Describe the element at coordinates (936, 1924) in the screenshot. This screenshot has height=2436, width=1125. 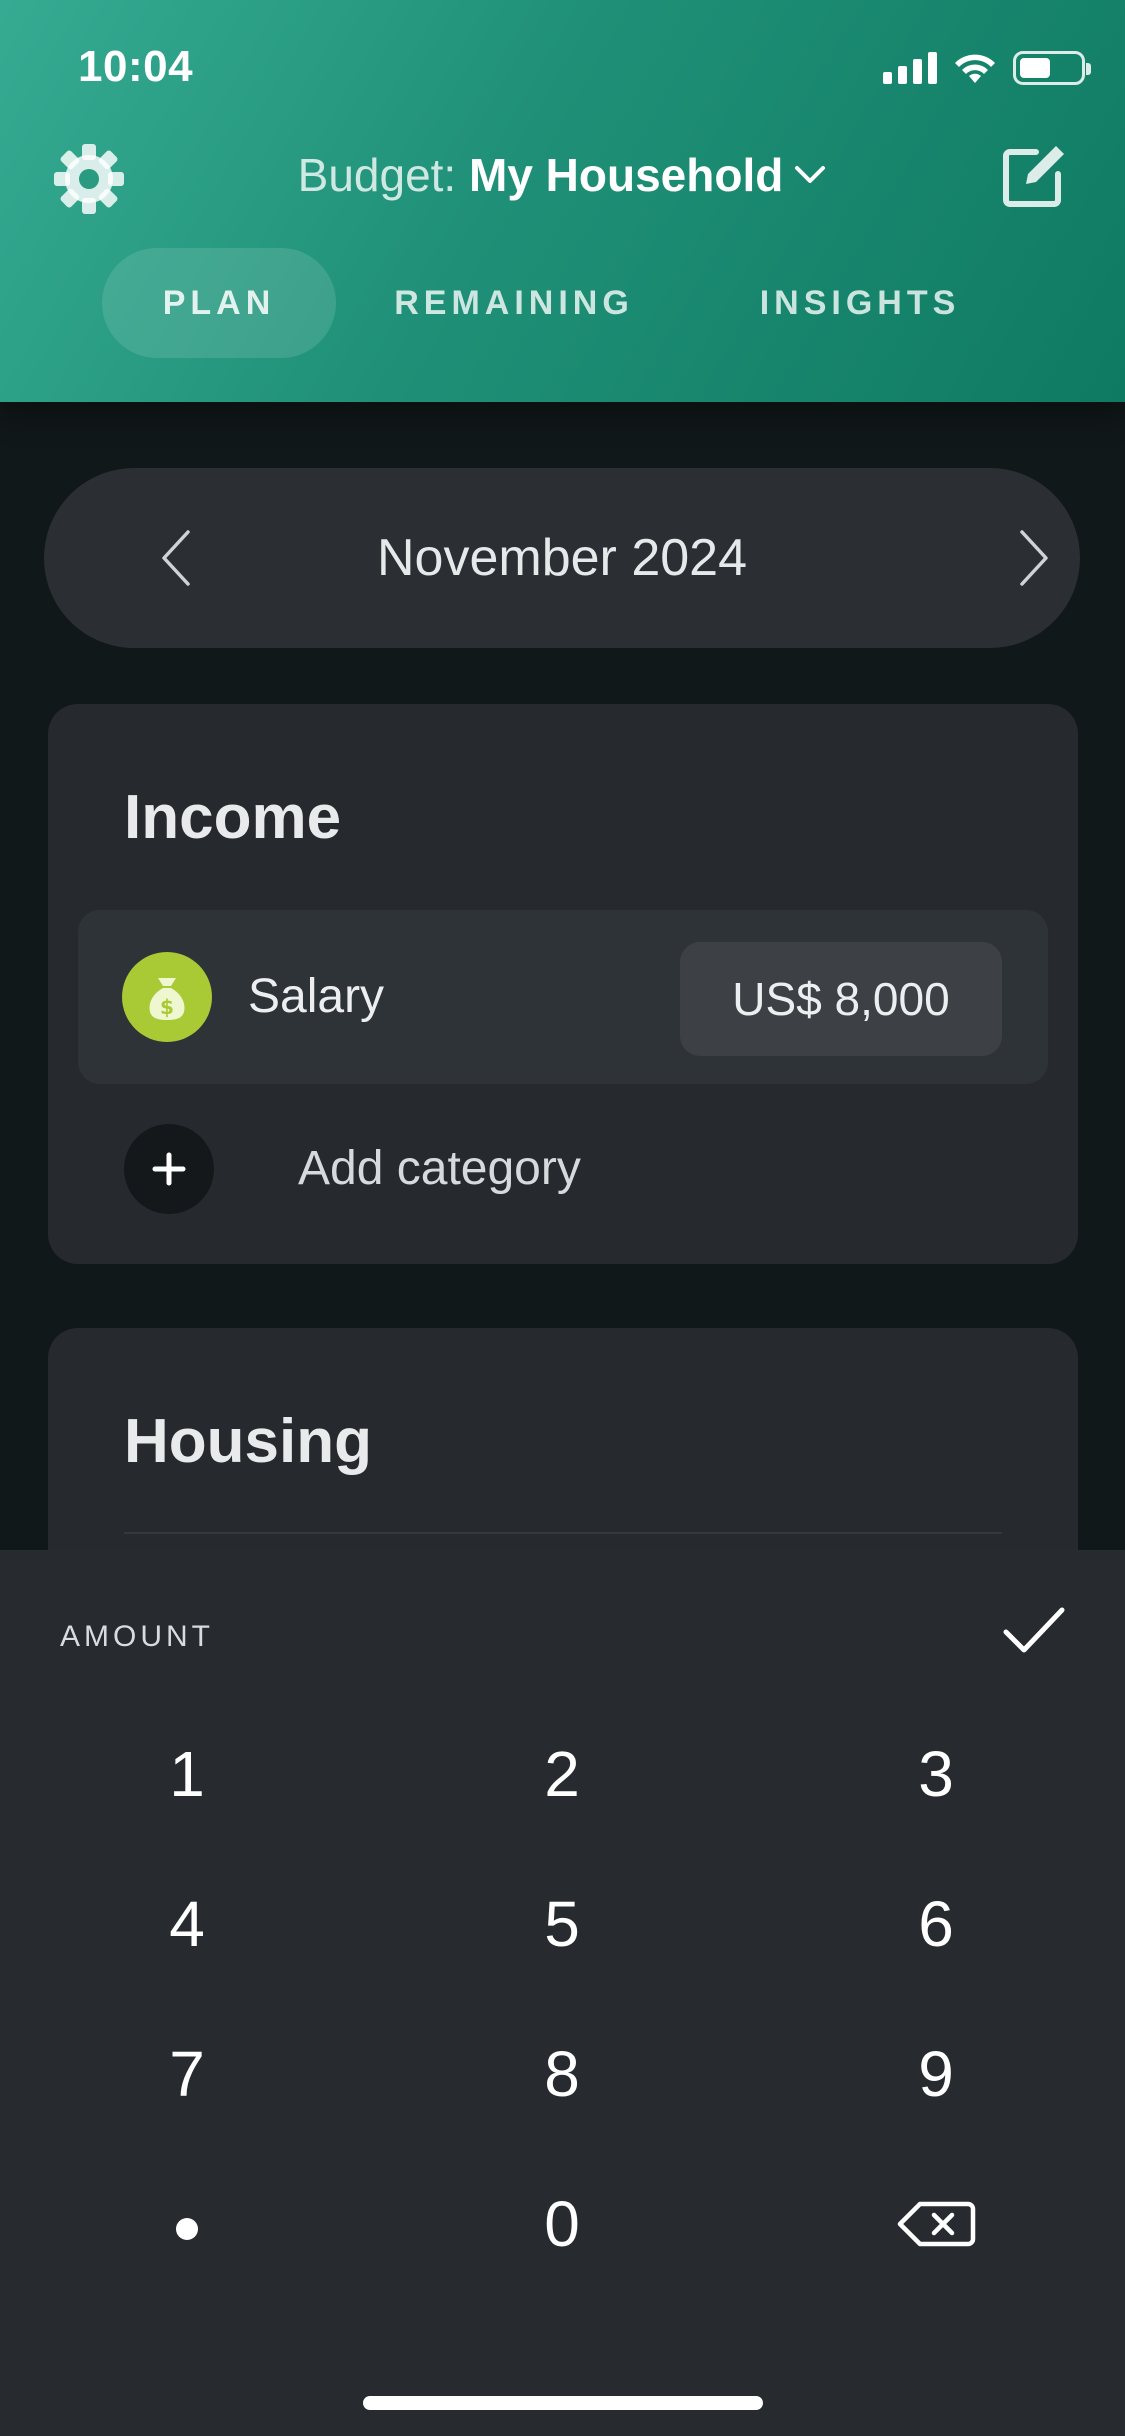
I see `key-6: 6` at that location.